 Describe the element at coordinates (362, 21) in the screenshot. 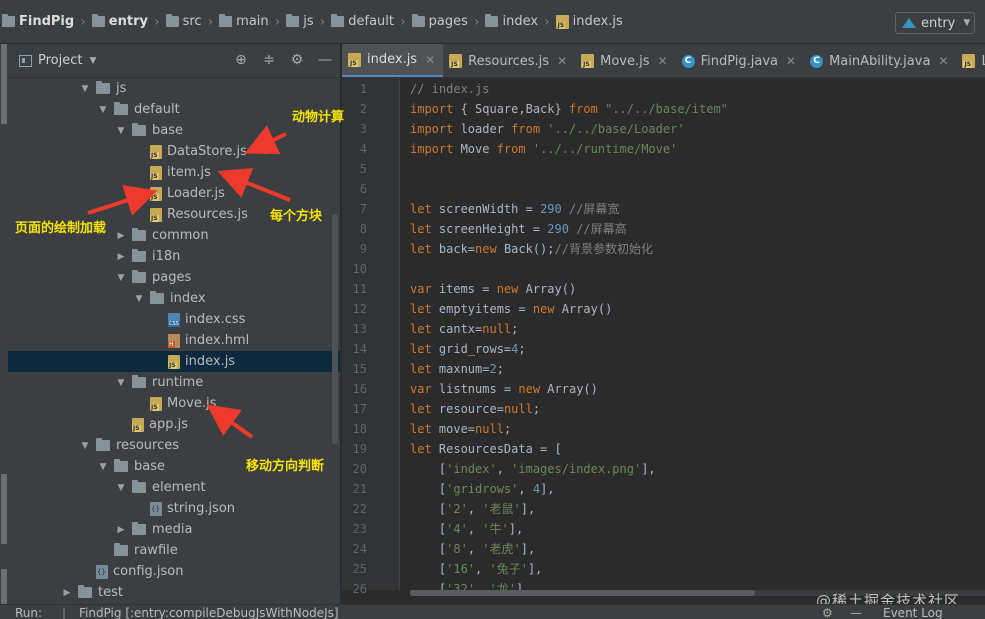

I see `breadcrumb-item: default` at that location.